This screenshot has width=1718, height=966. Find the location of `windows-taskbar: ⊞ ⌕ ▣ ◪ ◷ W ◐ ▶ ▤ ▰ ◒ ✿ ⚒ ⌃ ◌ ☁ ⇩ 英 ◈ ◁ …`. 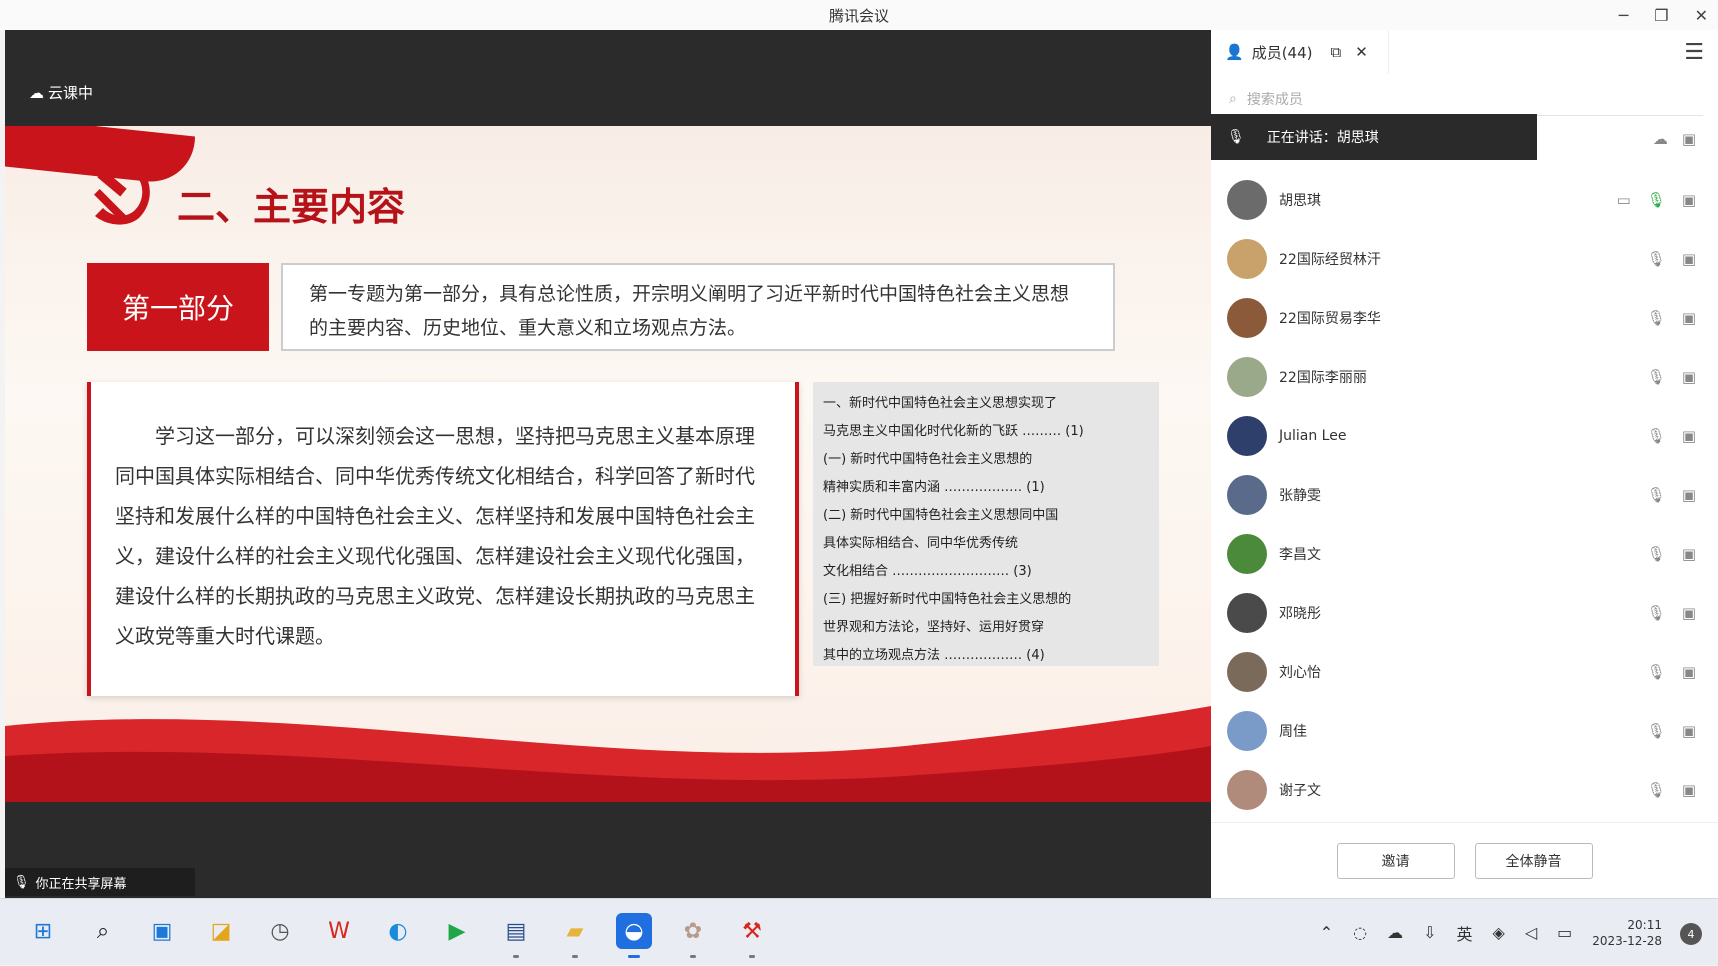

windows-taskbar: ⊞ ⌕ ▣ ◪ ◷ W ◐ ▶ ▤ ▰ ◒ ✿ ⚒ ⌃ ◌ ☁ ⇩ 英 ◈ ◁ … is located at coordinates (859, 931).